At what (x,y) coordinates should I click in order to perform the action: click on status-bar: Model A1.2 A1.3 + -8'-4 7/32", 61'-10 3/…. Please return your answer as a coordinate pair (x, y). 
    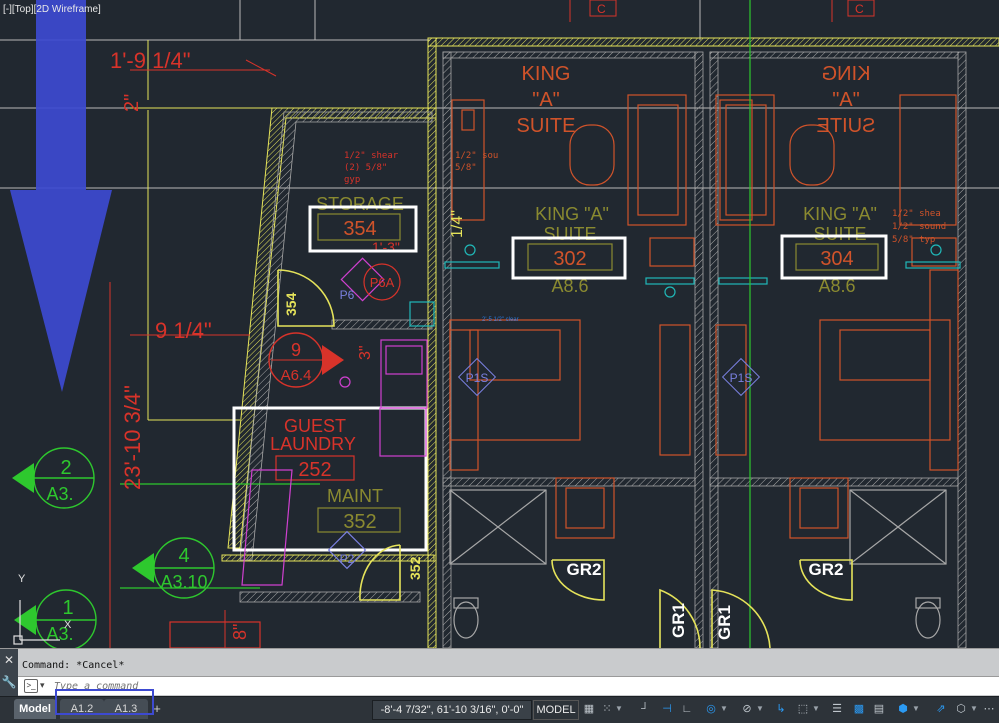
    Looking at the image, I should click on (499, 709).